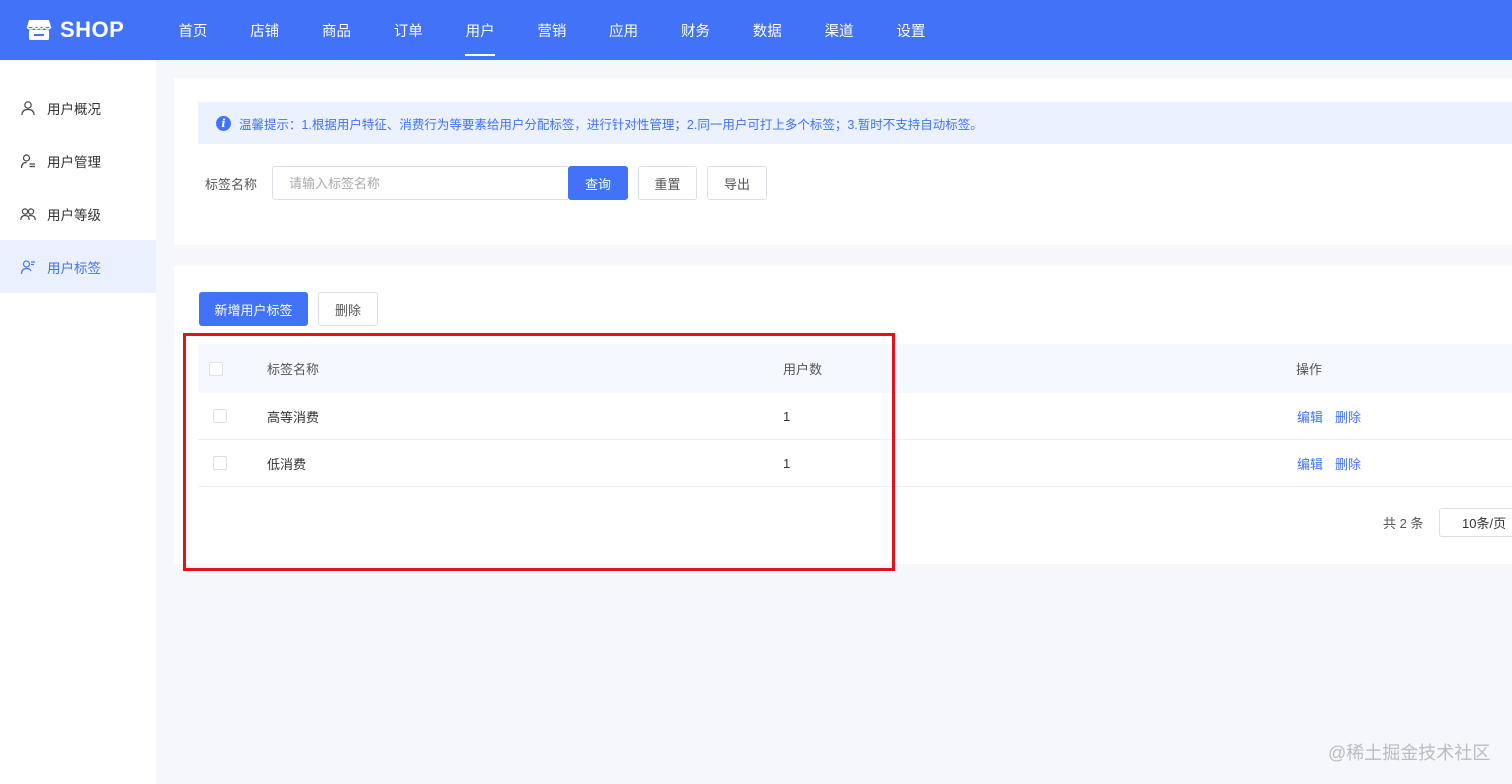  What do you see at coordinates (74, 162) in the screenshot?
I see `sidebar-item-label: 用户管理` at bounding box center [74, 162].